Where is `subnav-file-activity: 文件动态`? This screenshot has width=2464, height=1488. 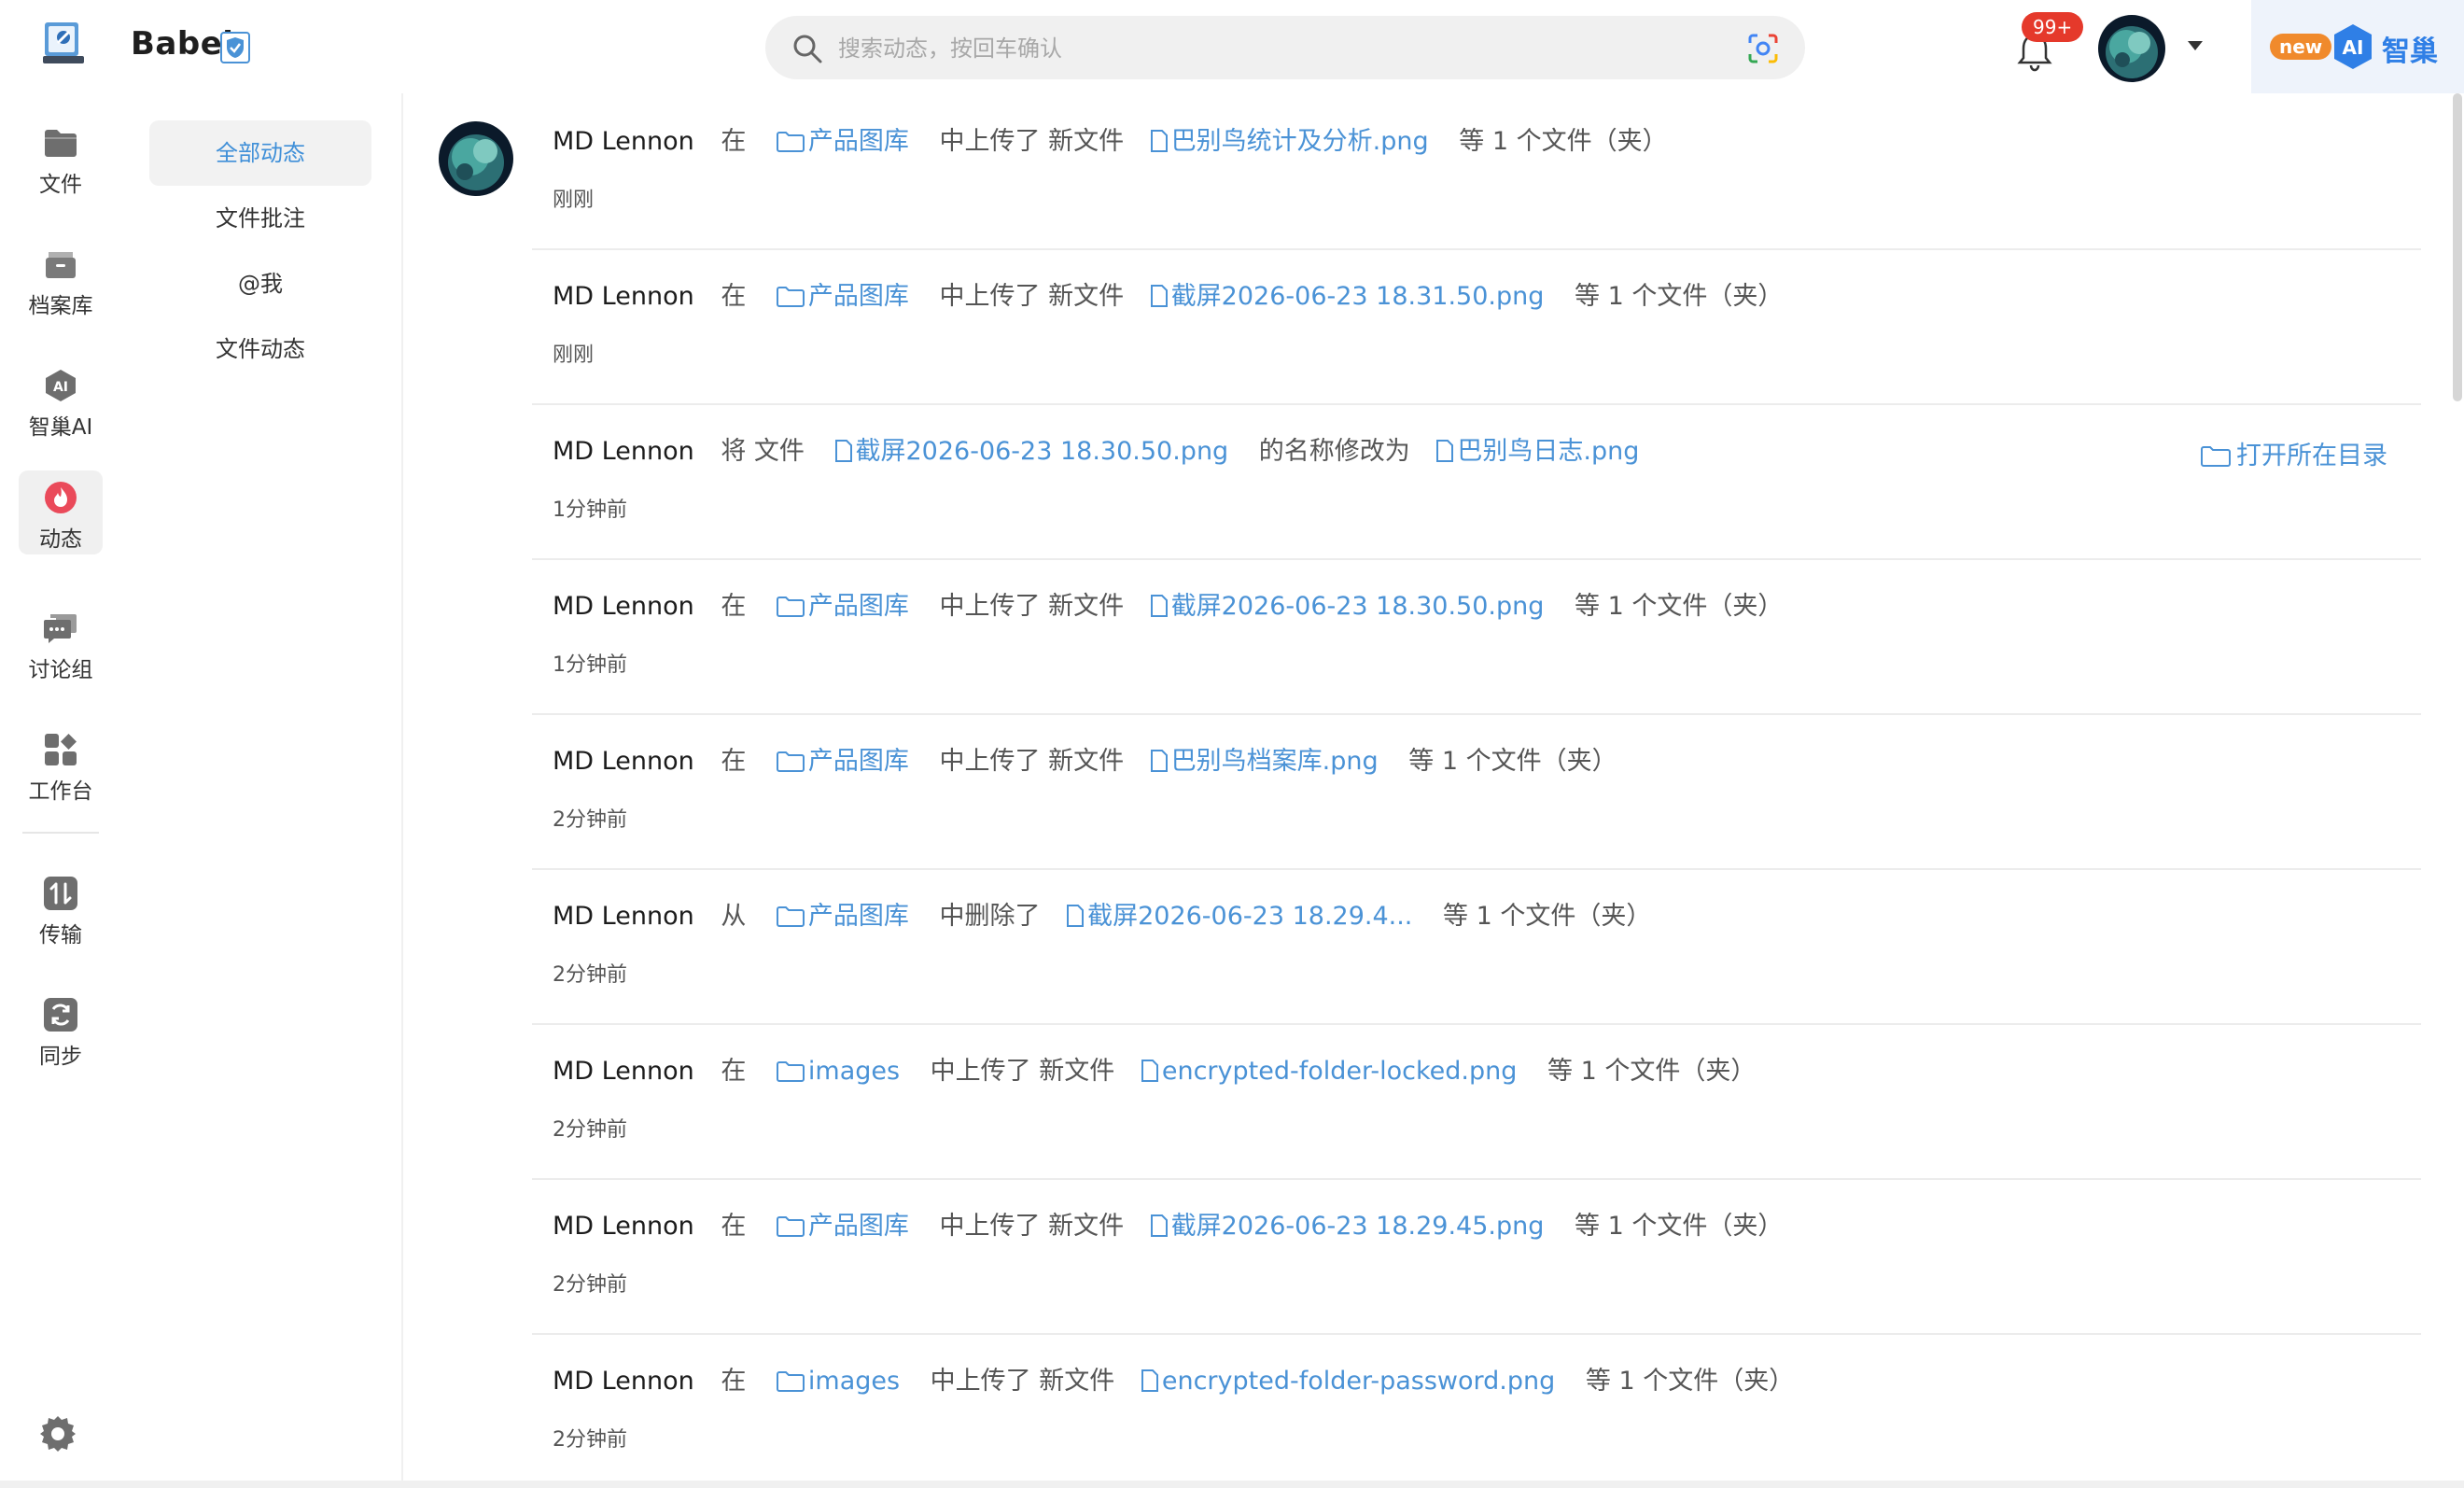
subnav-file-activity: 文件动态 is located at coordinates (260, 349).